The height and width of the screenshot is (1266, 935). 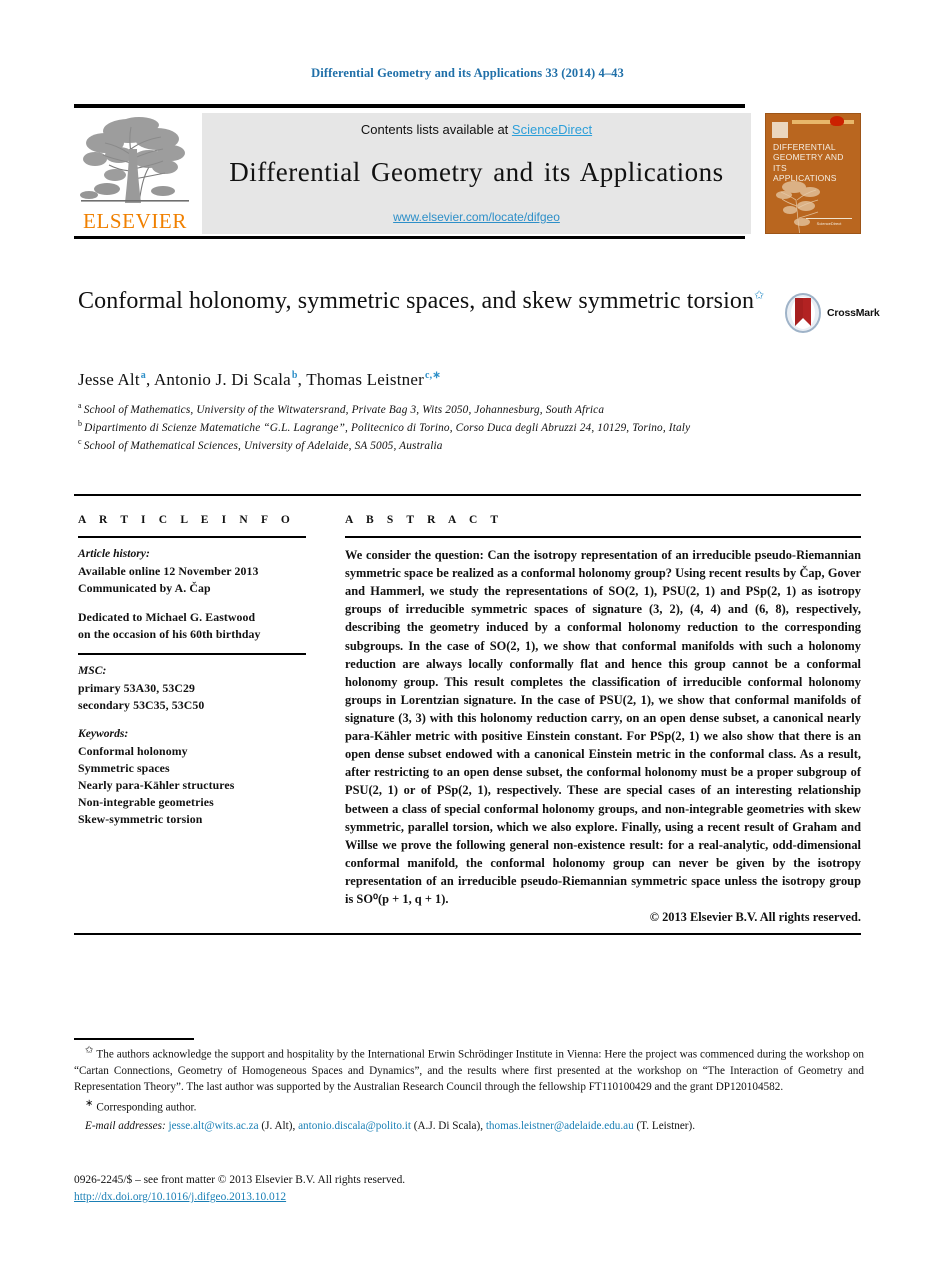 I want to click on footnote-star-marker: ✩, so click(x=89, y=1050).